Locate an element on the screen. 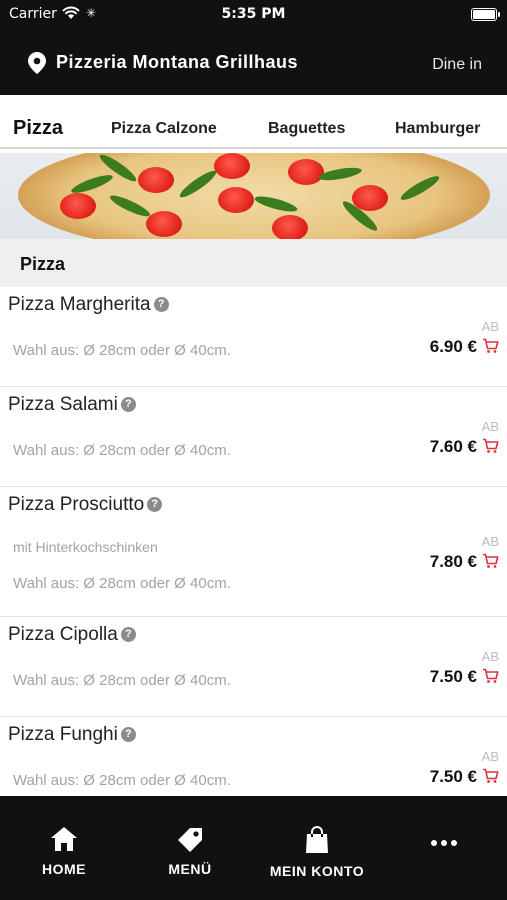  category-hero-image is located at coordinates (253, 196).